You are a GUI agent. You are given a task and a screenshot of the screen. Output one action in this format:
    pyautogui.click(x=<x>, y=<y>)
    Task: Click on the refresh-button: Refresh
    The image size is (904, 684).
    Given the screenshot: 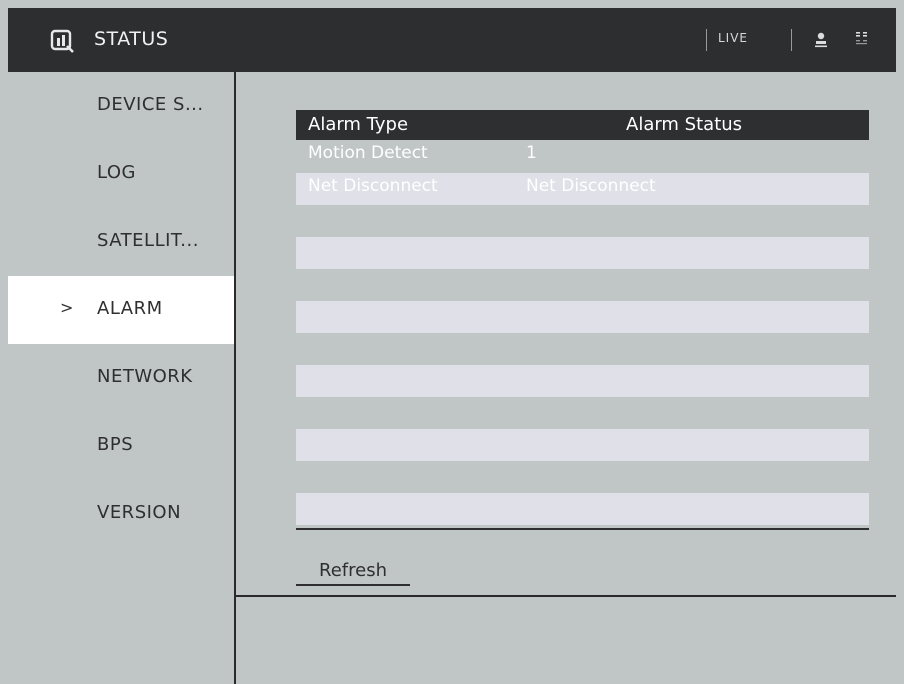 What is the action you would take?
    pyautogui.click(x=353, y=571)
    